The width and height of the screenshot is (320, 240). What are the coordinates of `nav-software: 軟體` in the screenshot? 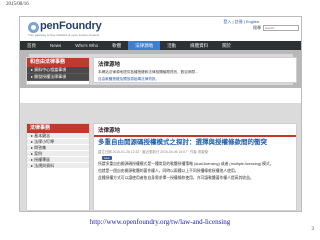 It's located at (116, 45).